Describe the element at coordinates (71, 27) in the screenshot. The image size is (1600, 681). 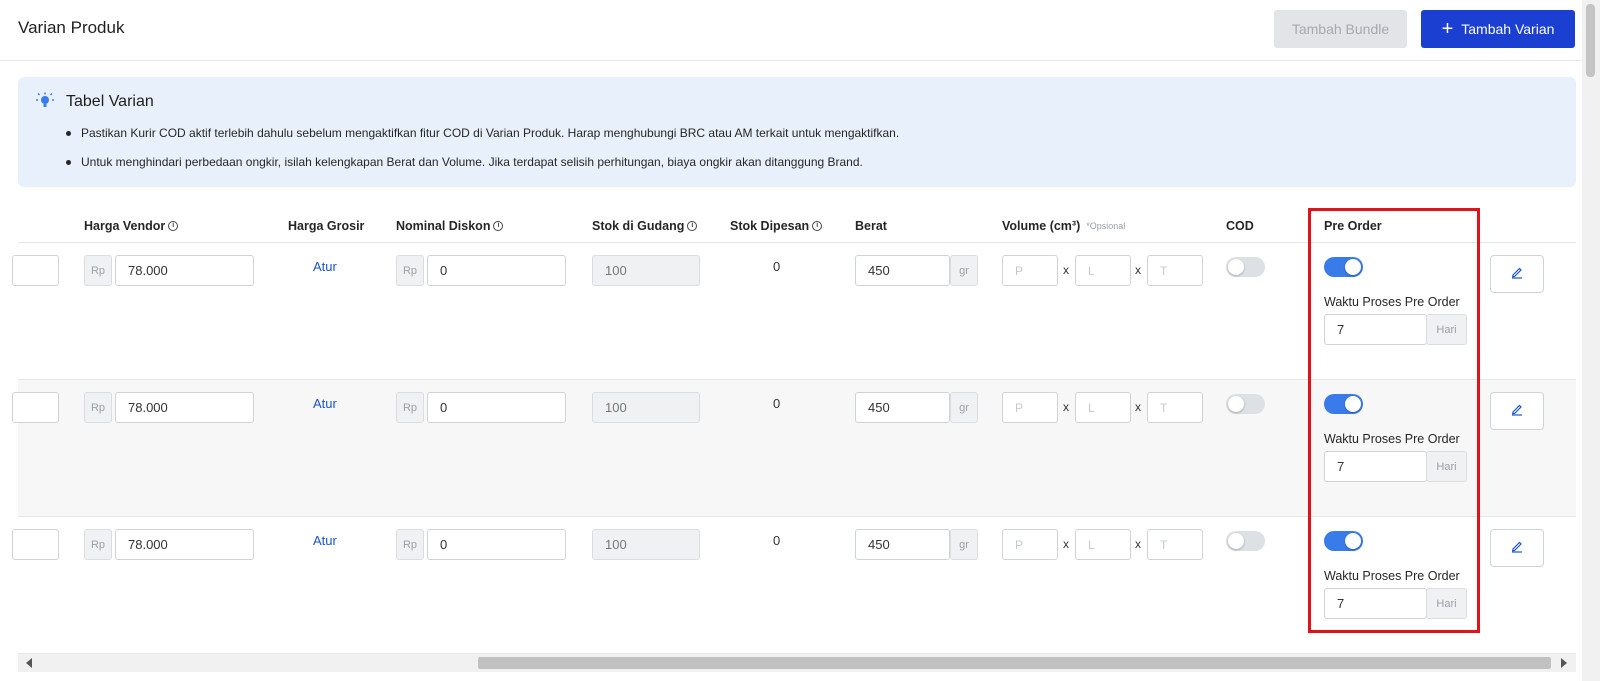
I see `page-title: Varian Produk` at that location.